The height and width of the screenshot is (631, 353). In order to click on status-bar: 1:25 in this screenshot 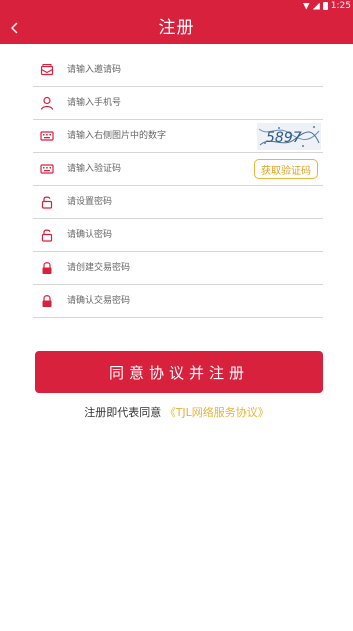, I will do `click(176, 6)`.